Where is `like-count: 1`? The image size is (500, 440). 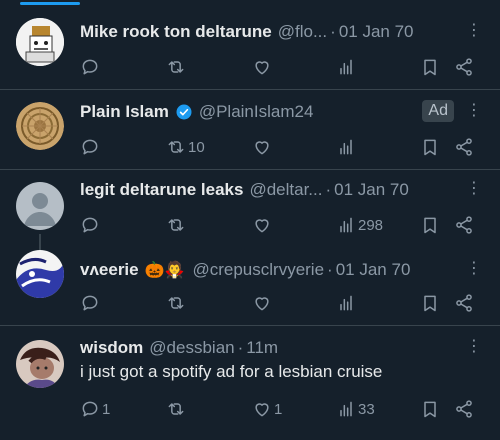
like-count: 1 is located at coordinates (278, 409).